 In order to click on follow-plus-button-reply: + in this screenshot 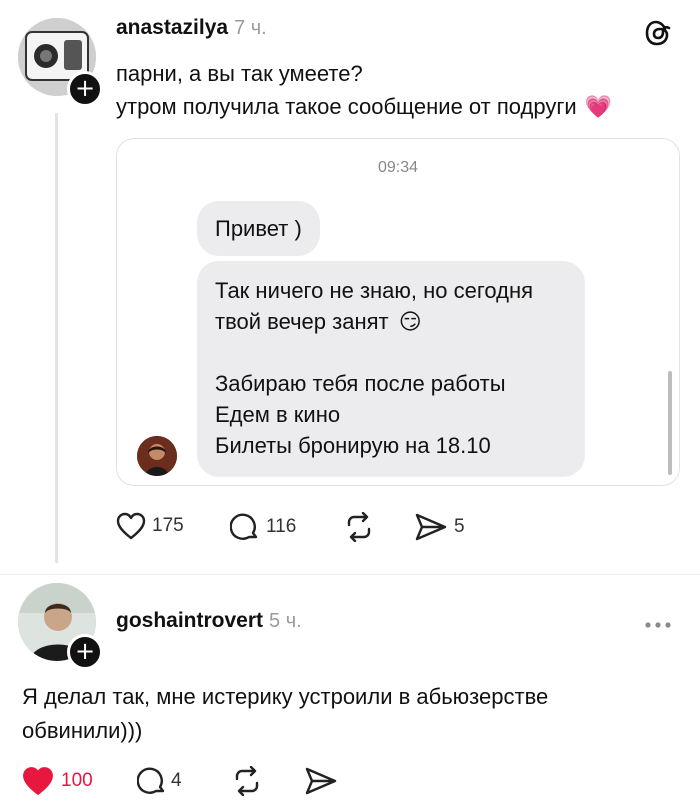, I will do `click(85, 652)`.